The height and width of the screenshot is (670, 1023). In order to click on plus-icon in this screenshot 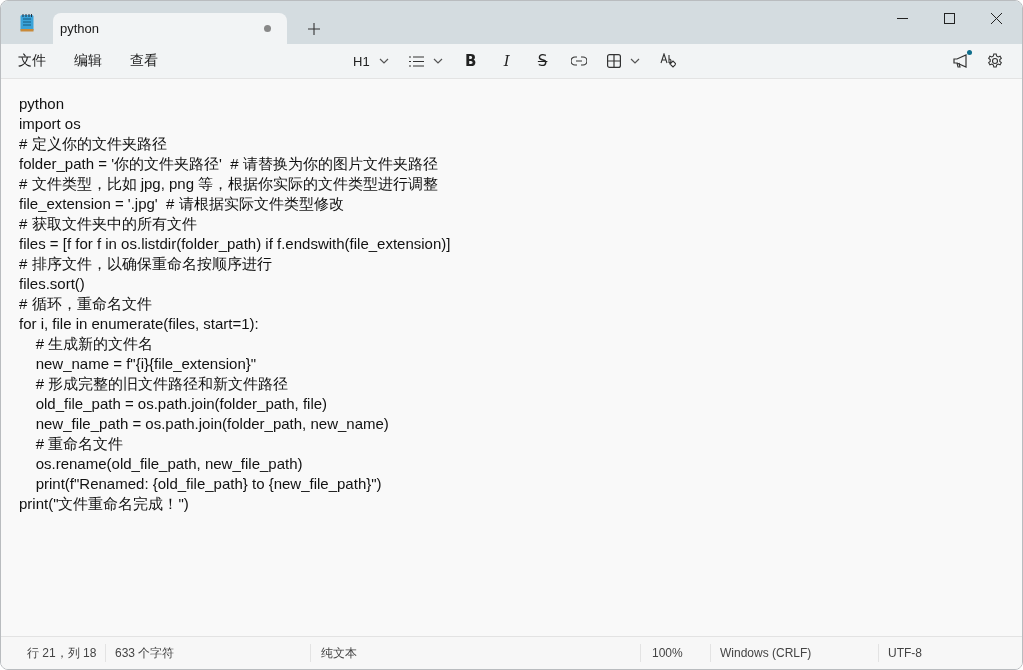, I will do `click(314, 28)`.